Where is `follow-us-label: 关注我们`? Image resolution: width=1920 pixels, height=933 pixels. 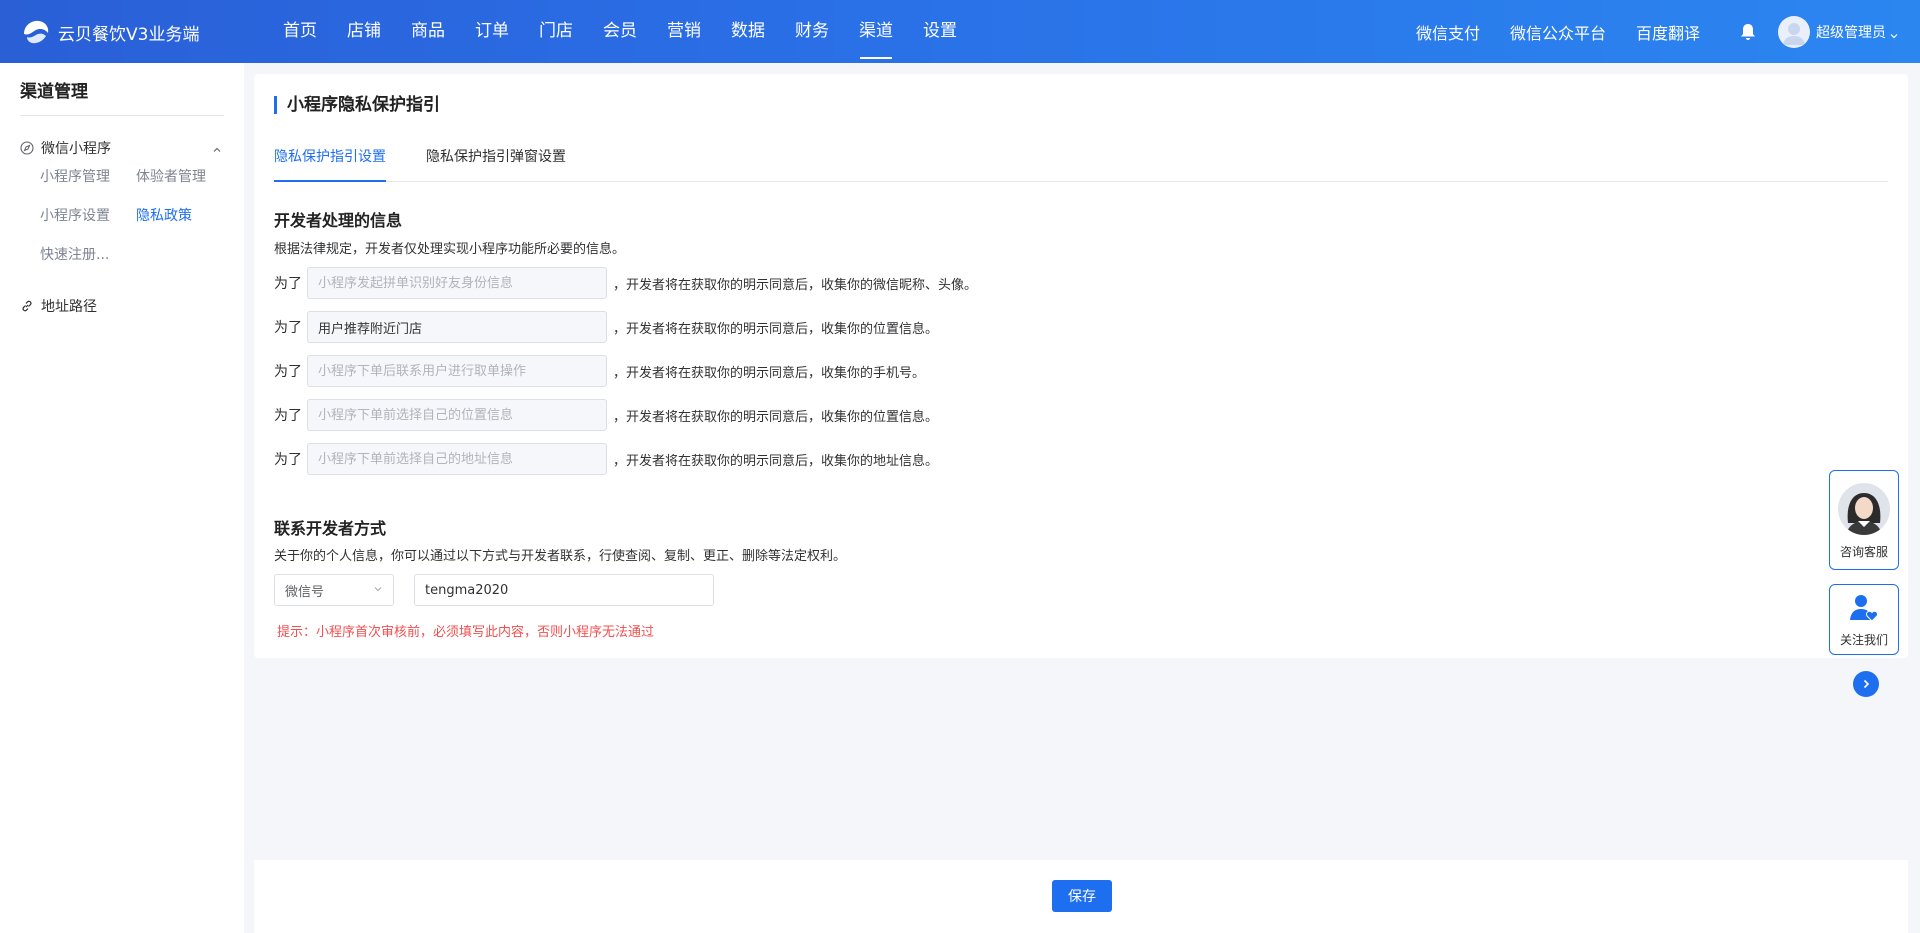 follow-us-label: 关注我们 is located at coordinates (1863, 640).